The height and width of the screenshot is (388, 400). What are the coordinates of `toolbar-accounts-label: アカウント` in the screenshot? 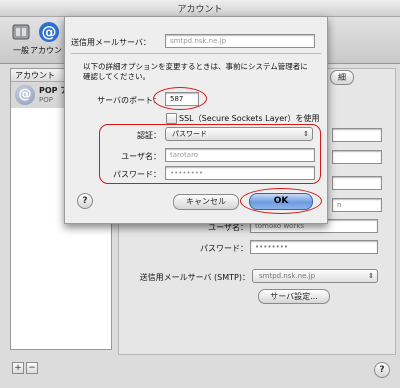 It's located at (50, 50).